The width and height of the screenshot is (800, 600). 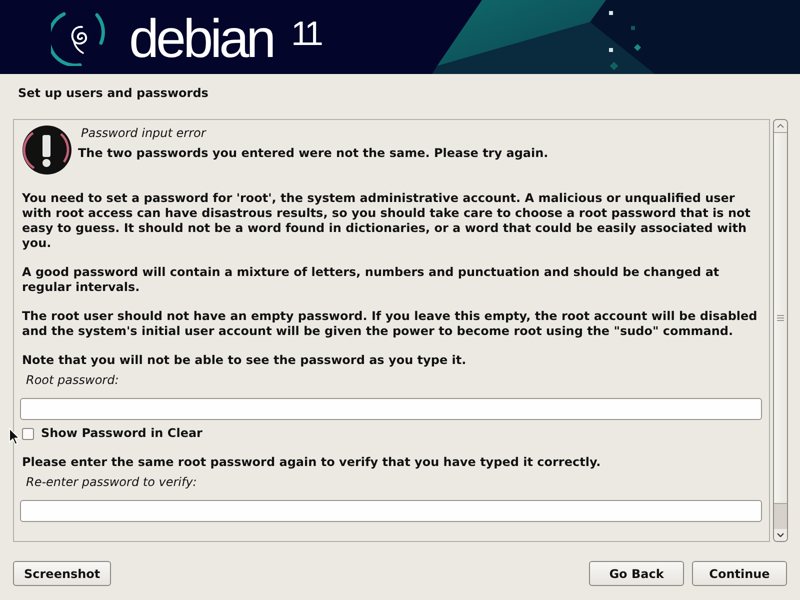 What do you see at coordinates (636, 573) in the screenshot?
I see `back-button: Go Back` at bounding box center [636, 573].